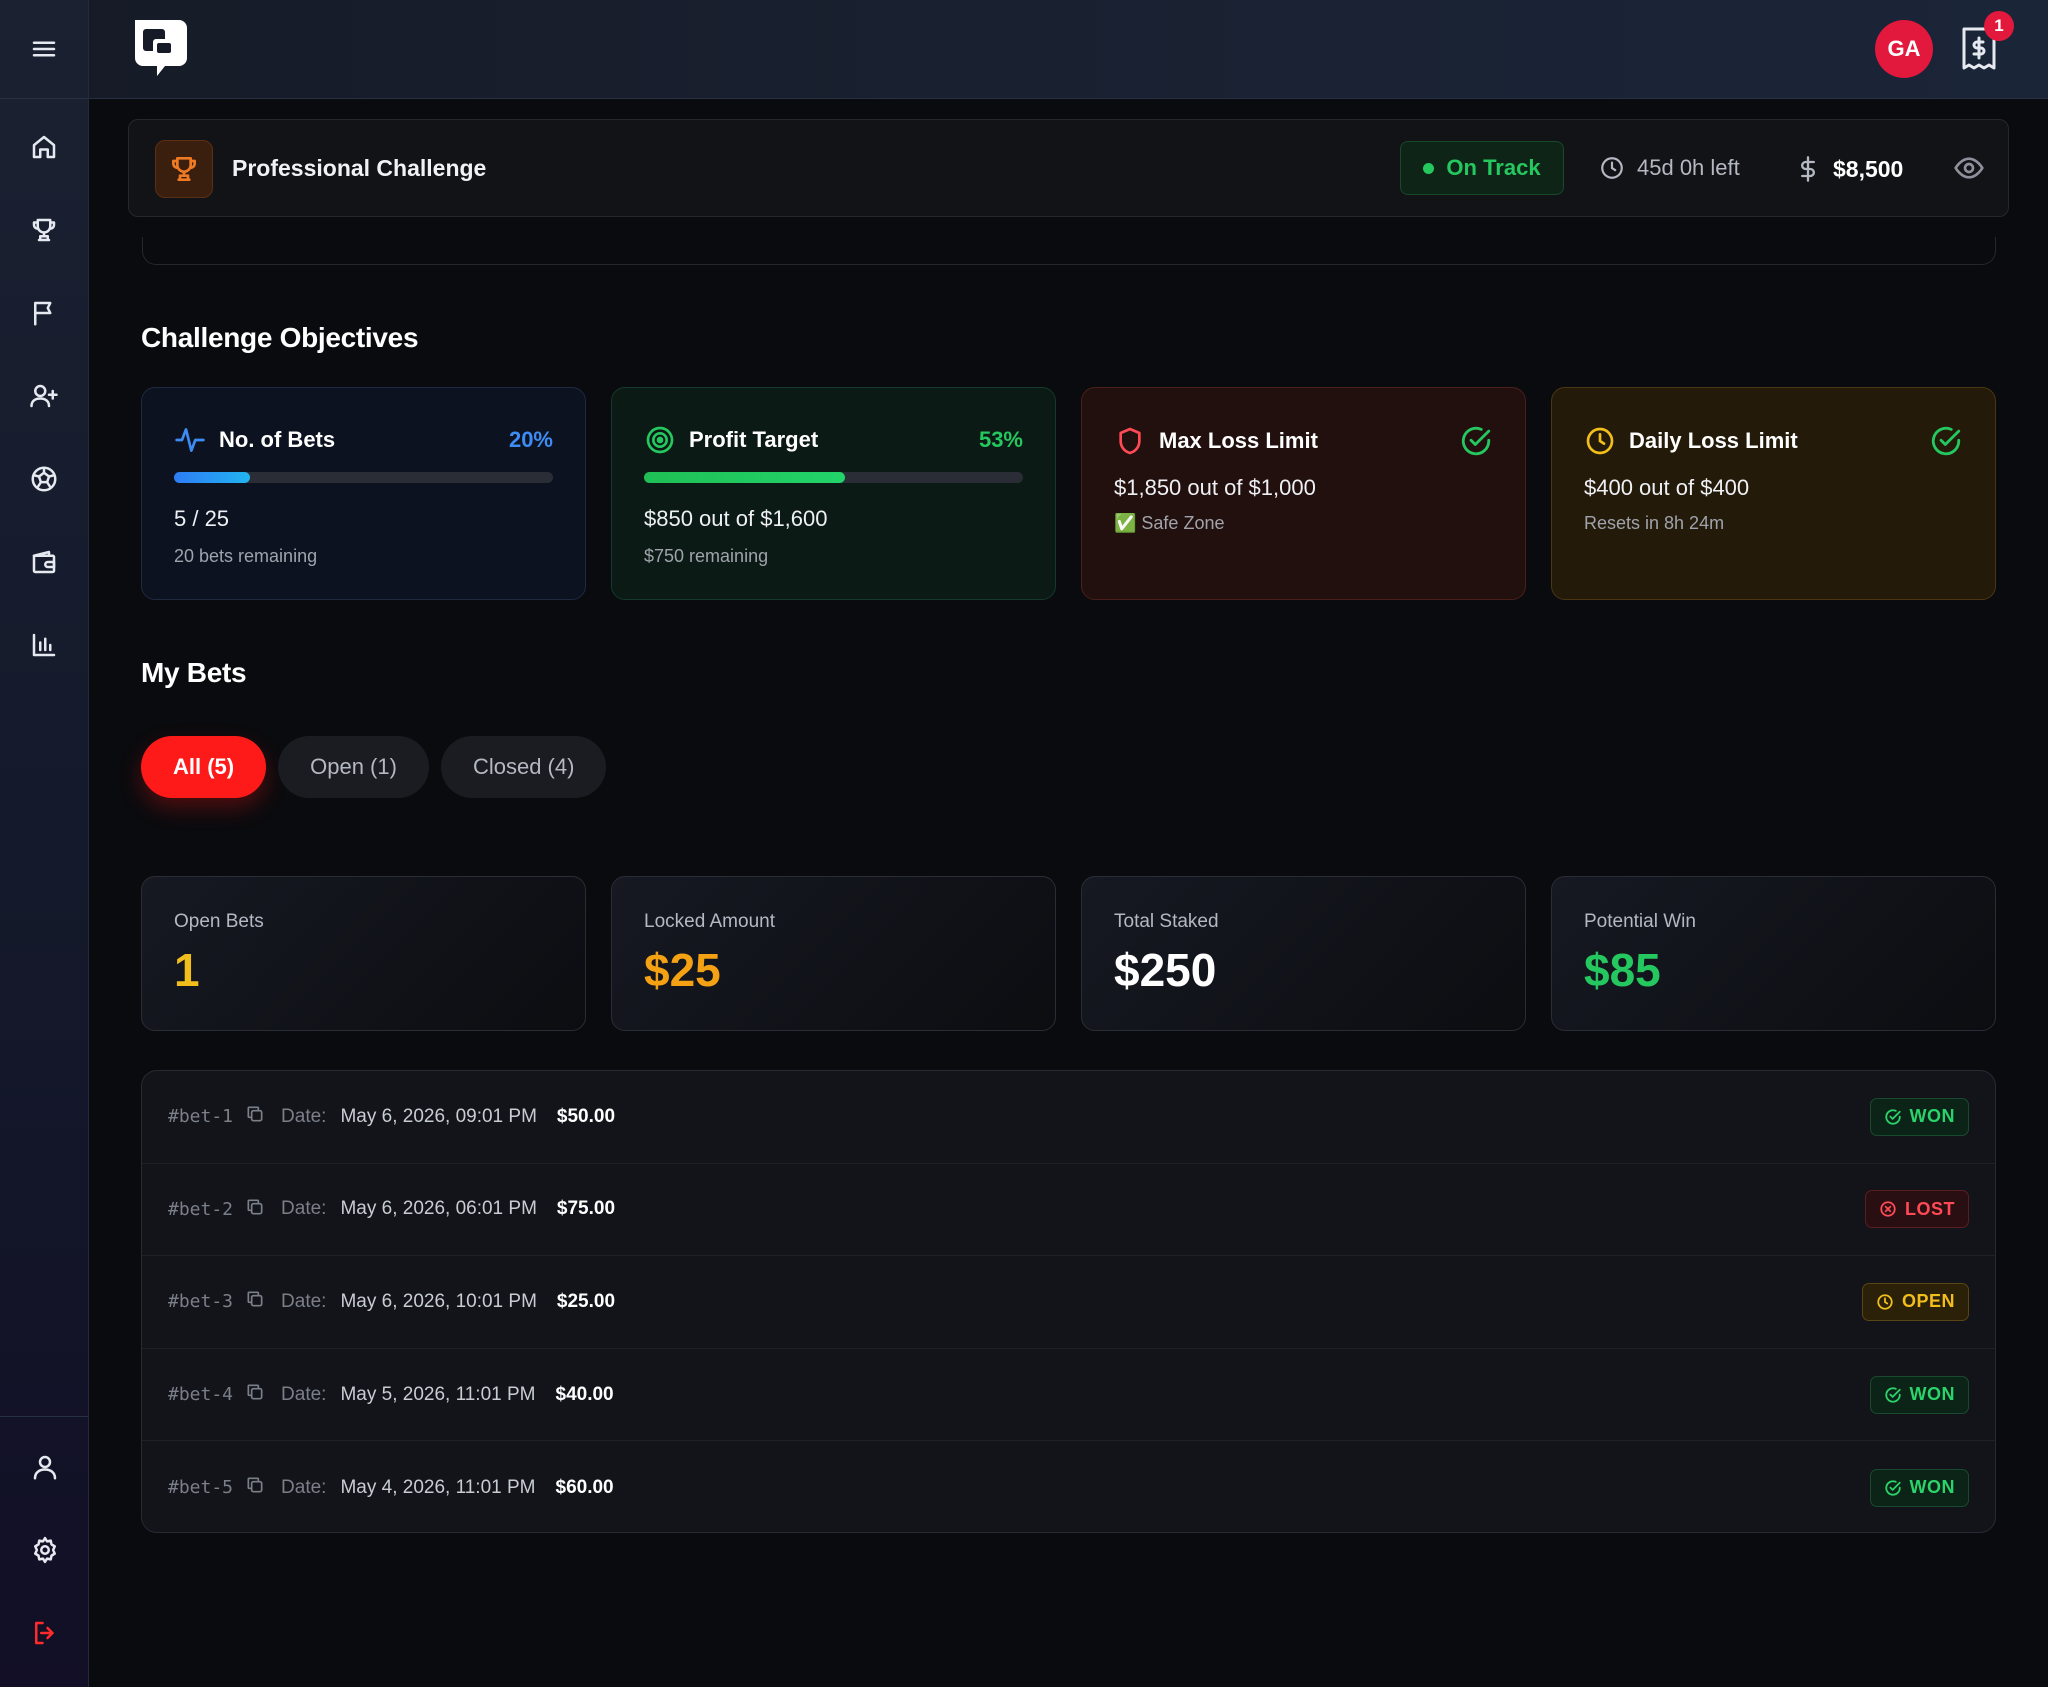 The image size is (2048, 1687). I want to click on gear-icon, so click(44, 1550).